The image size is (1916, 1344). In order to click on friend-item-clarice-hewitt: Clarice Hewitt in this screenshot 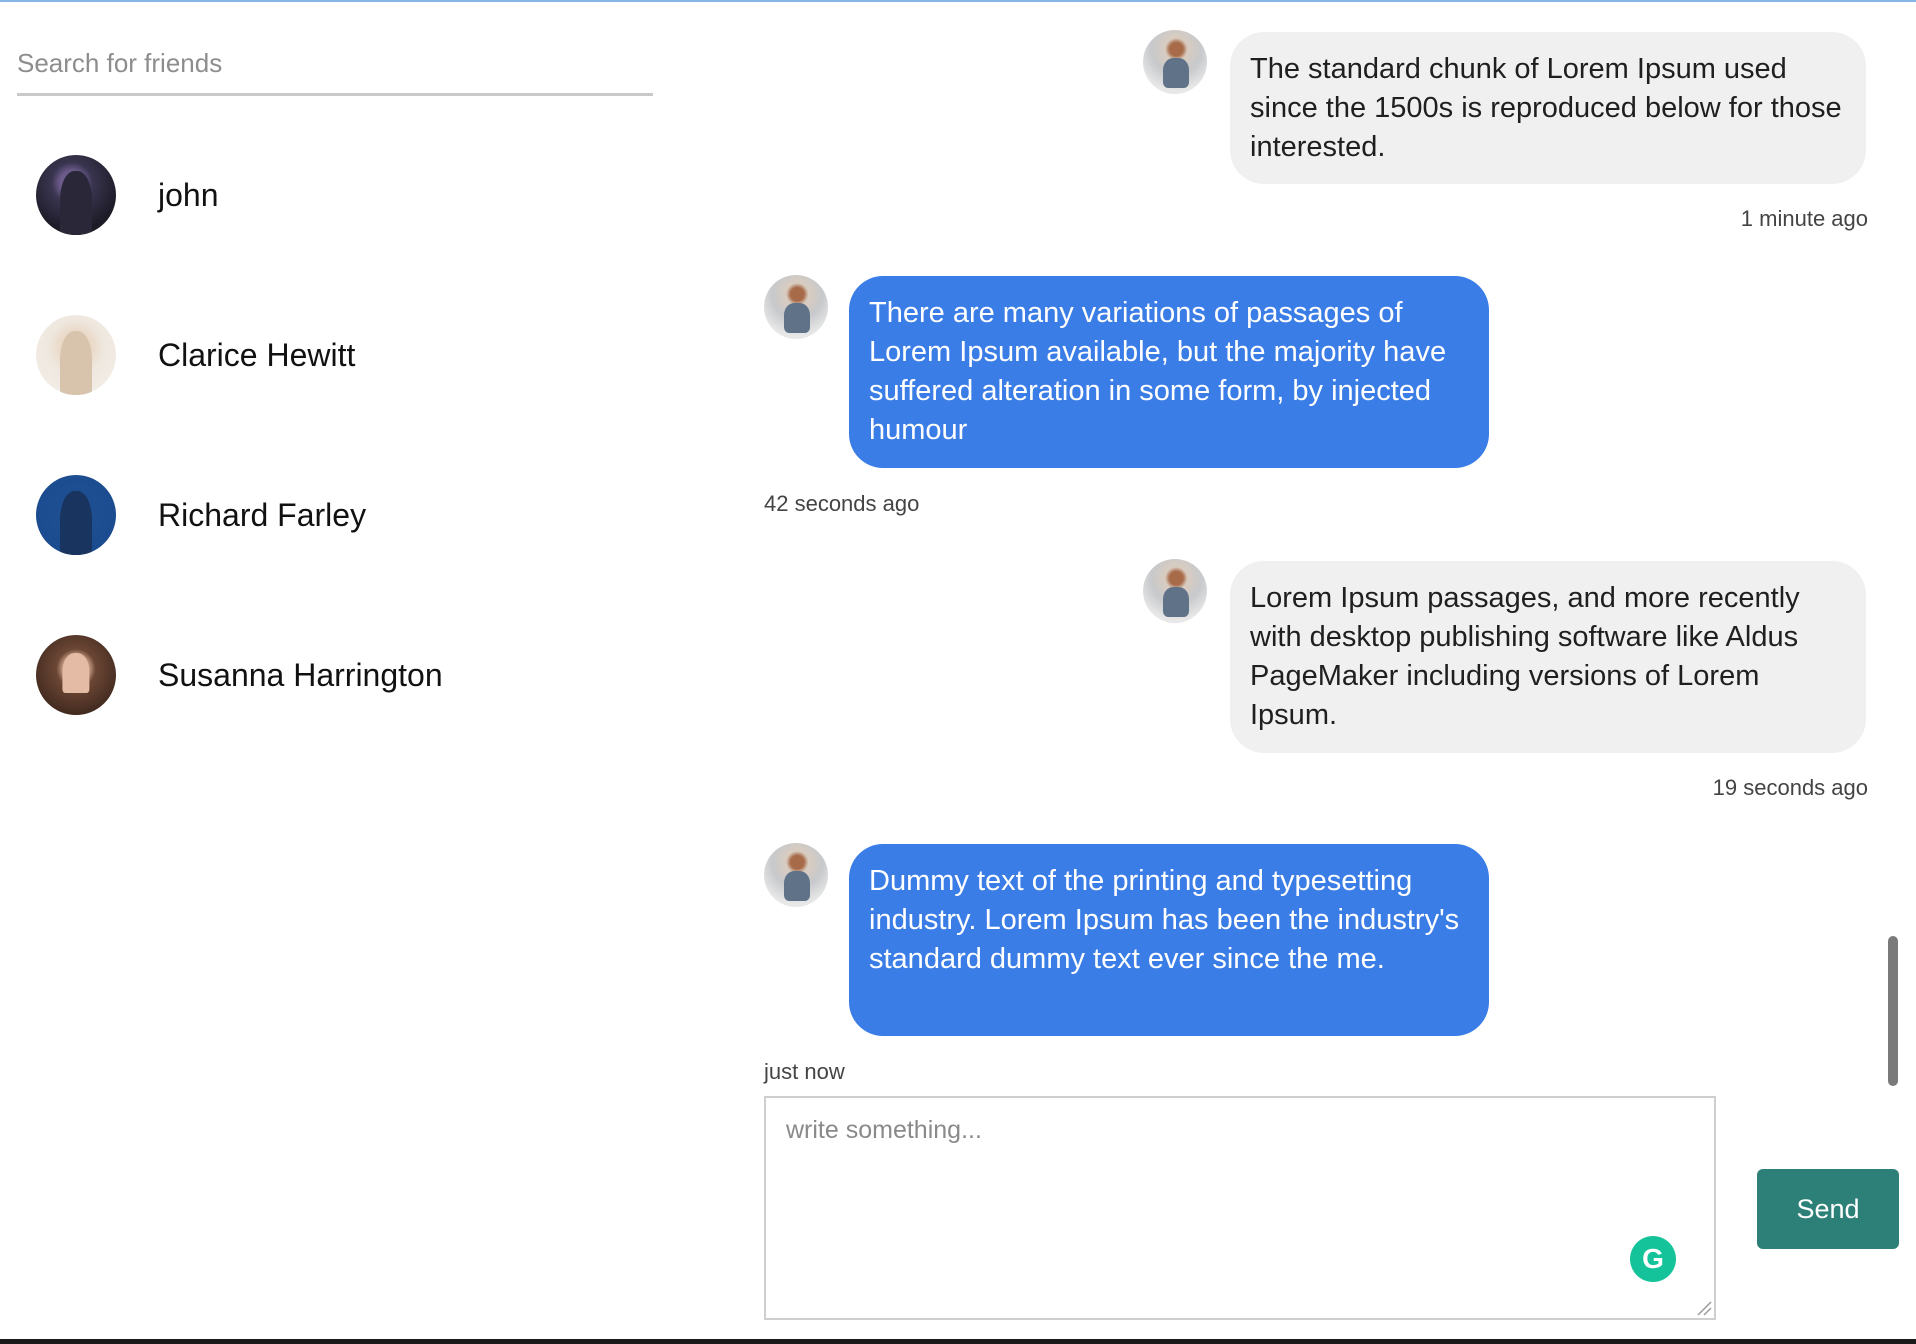, I will do `click(346, 355)`.